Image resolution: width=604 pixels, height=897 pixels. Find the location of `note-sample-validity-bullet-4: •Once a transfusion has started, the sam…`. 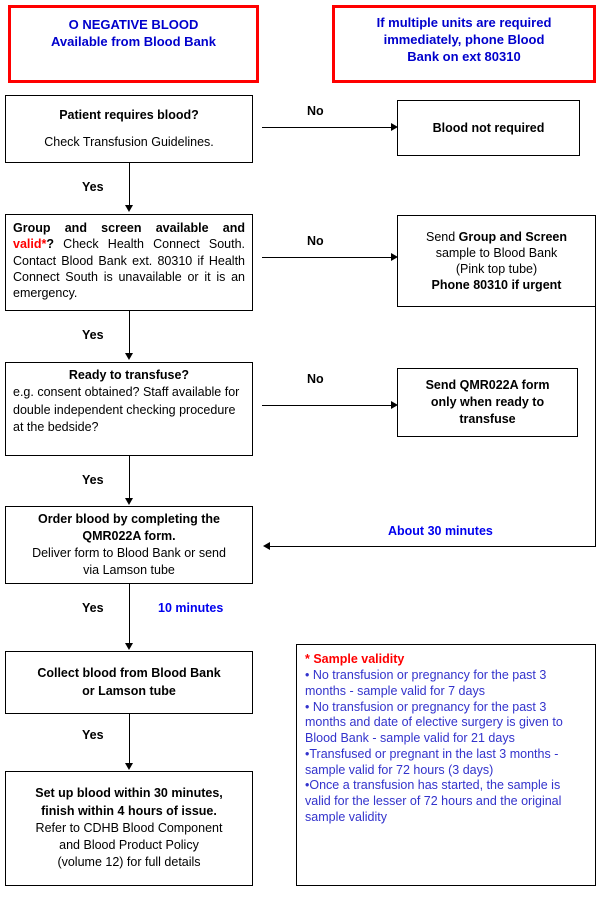

note-sample-validity-bullet-4: •Once a transfusion has started, the sam… is located at coordinates (433, 801).